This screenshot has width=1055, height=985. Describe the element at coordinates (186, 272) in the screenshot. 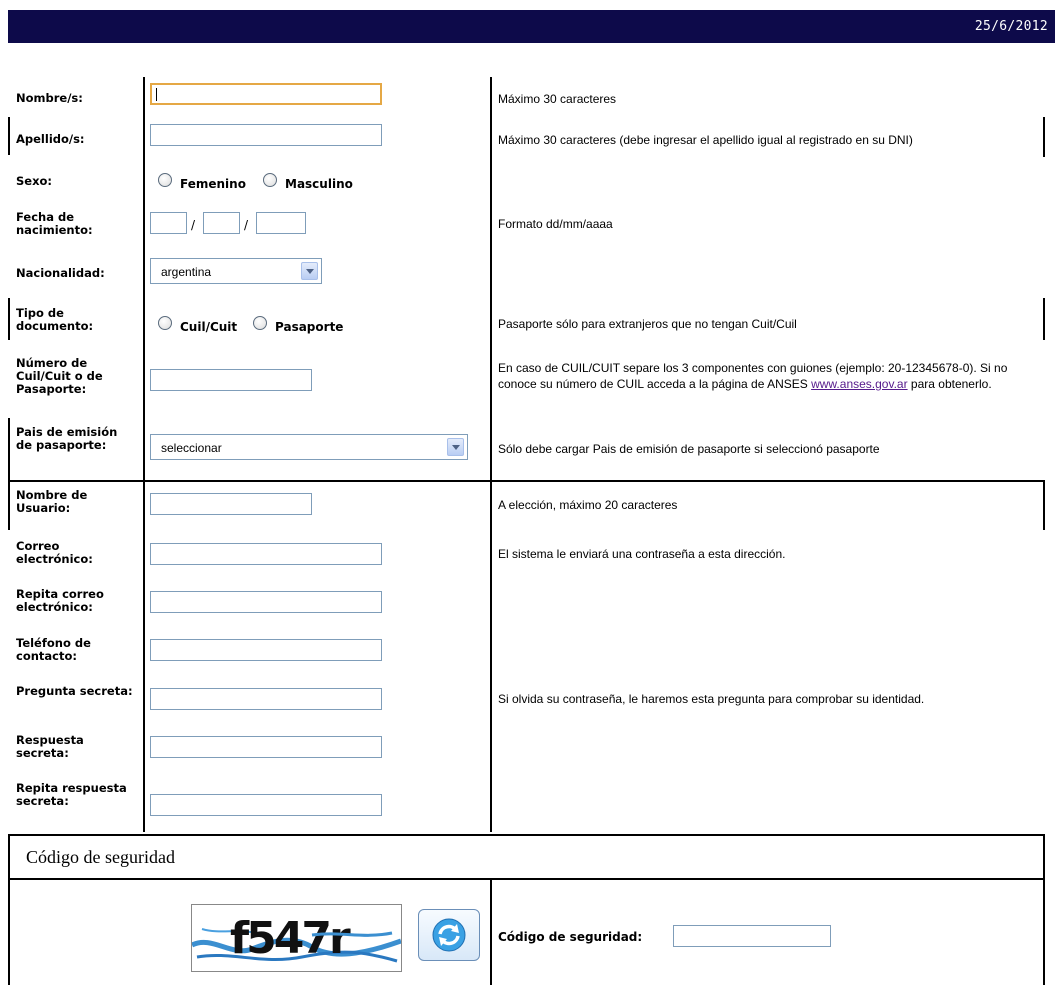

I see `nacionalidad-value: argentina` at that location.